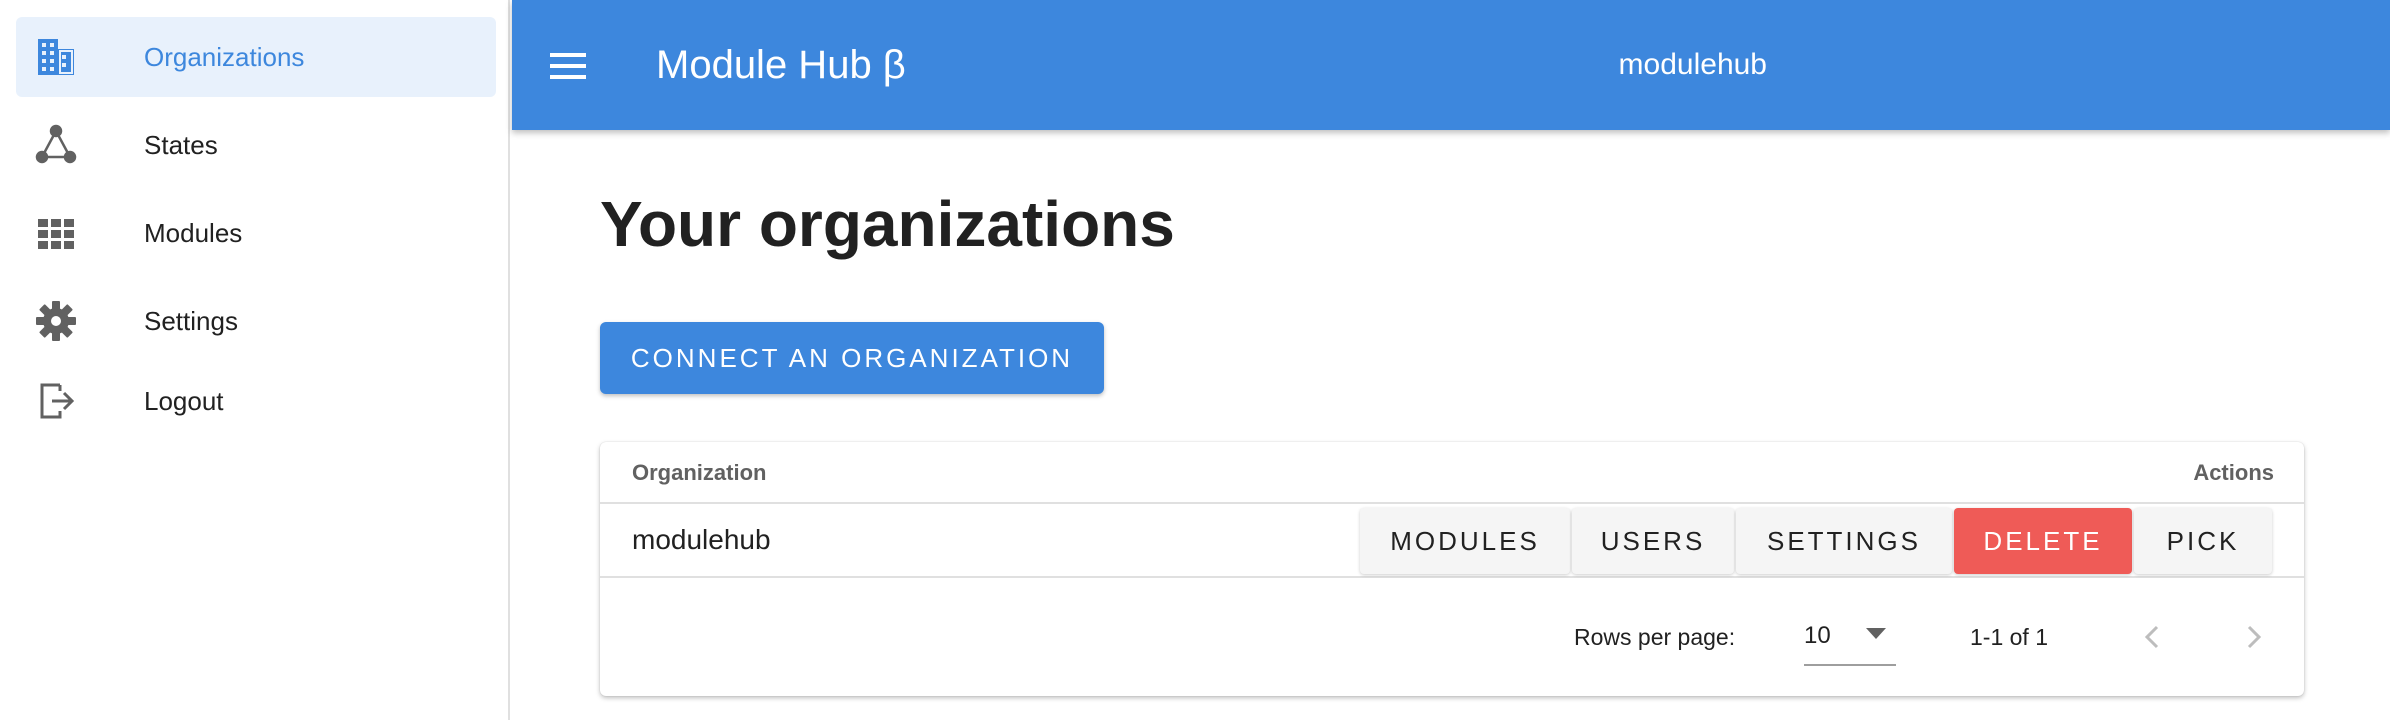 The width and height of the screenshot is (2390, 720). Describe the element at coordinates (2233, 472) in the screenshot. I see `column-header-actions: Actions` at that location.